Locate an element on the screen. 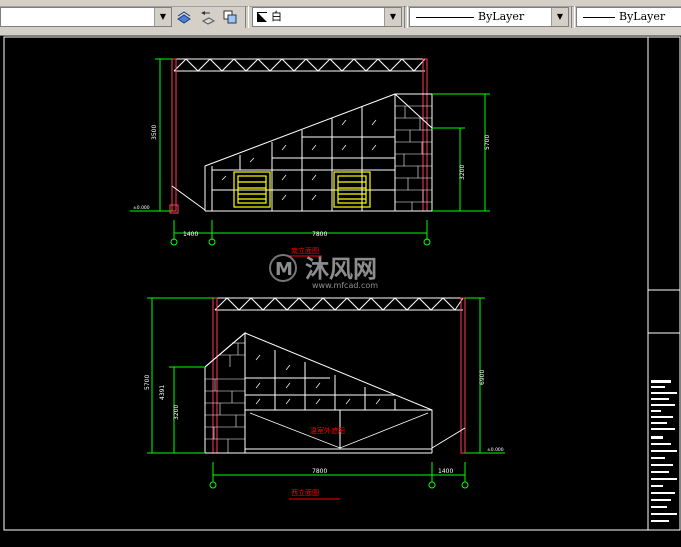  upper-toolbar-edge is located at coordinates (340, 3).